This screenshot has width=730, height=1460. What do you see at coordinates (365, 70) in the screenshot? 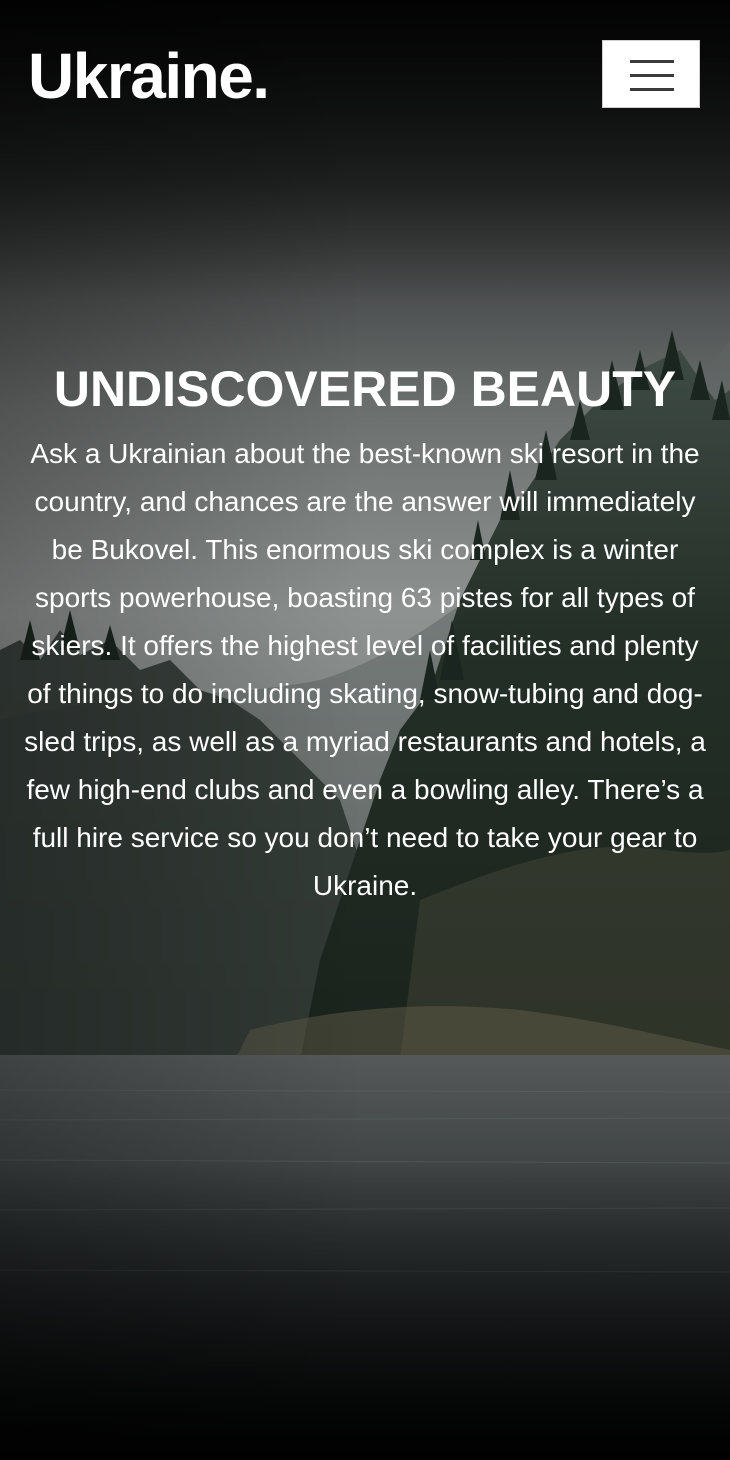
I see `site-header: Ukraine.` at bounding box center [365, 70].